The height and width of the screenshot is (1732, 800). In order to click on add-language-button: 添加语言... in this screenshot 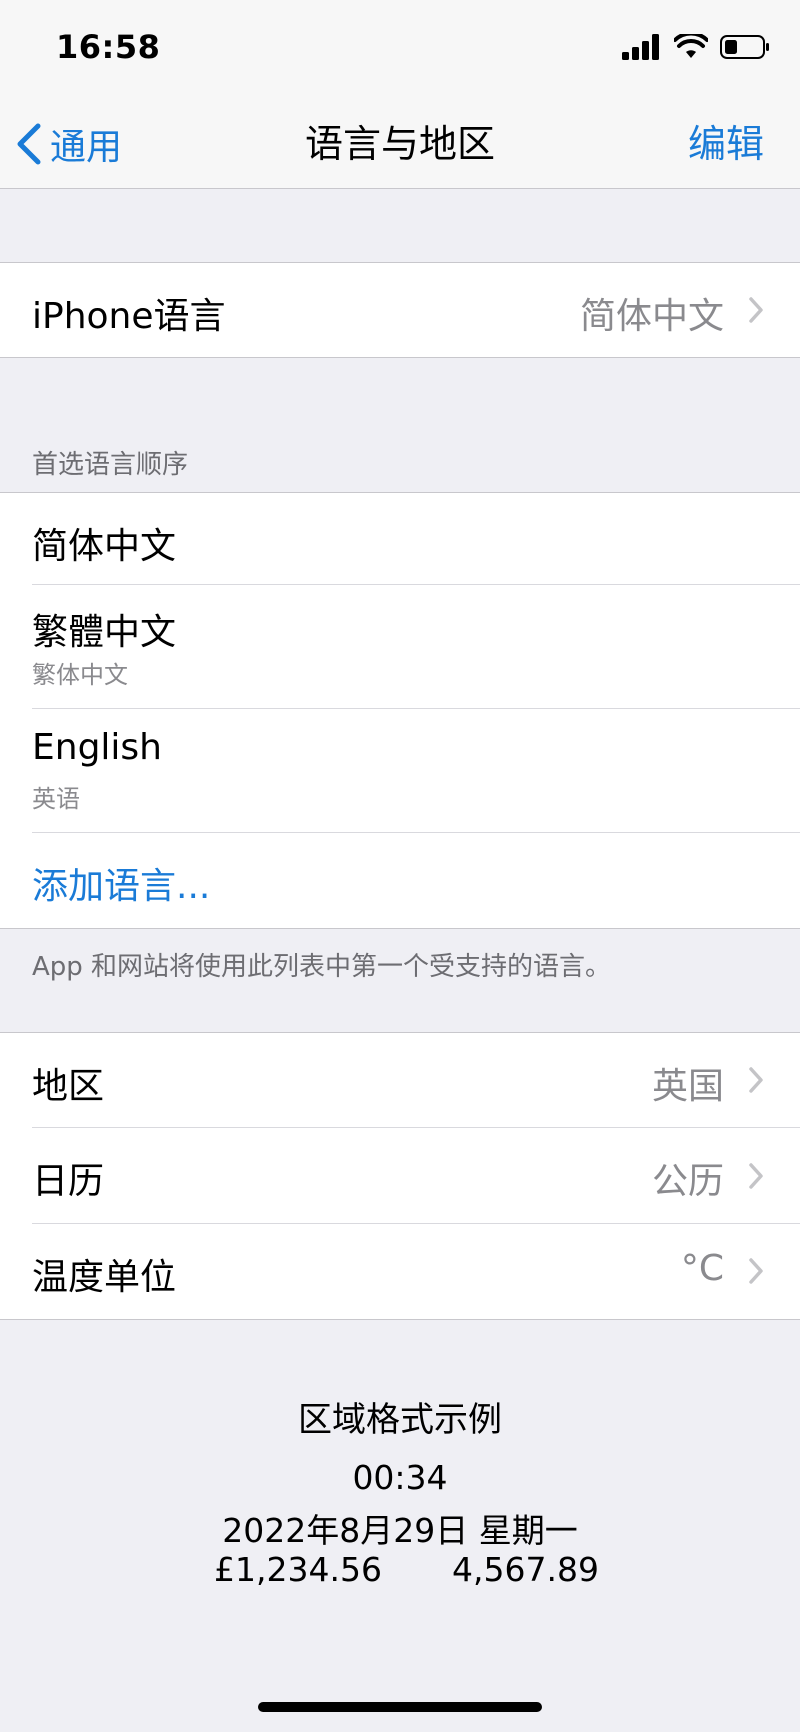, I will do `click(121, 883)`.